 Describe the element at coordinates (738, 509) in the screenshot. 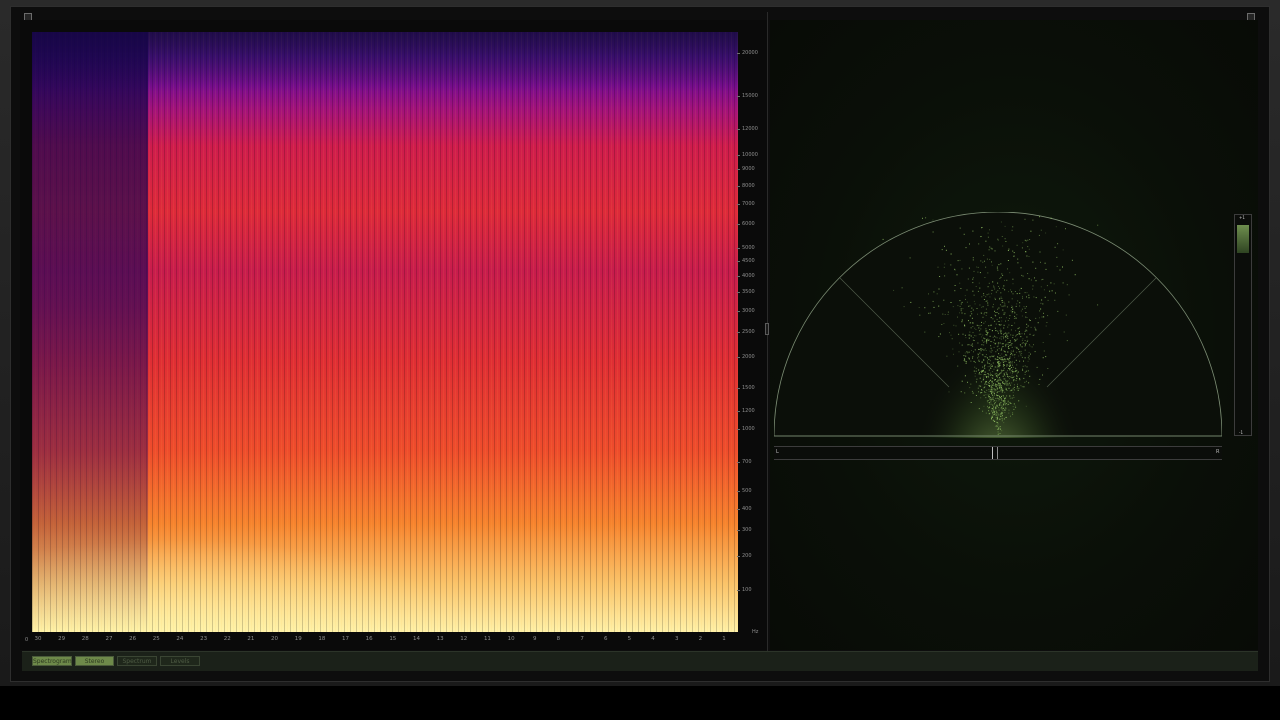

I see `frequency-tick` at that location.